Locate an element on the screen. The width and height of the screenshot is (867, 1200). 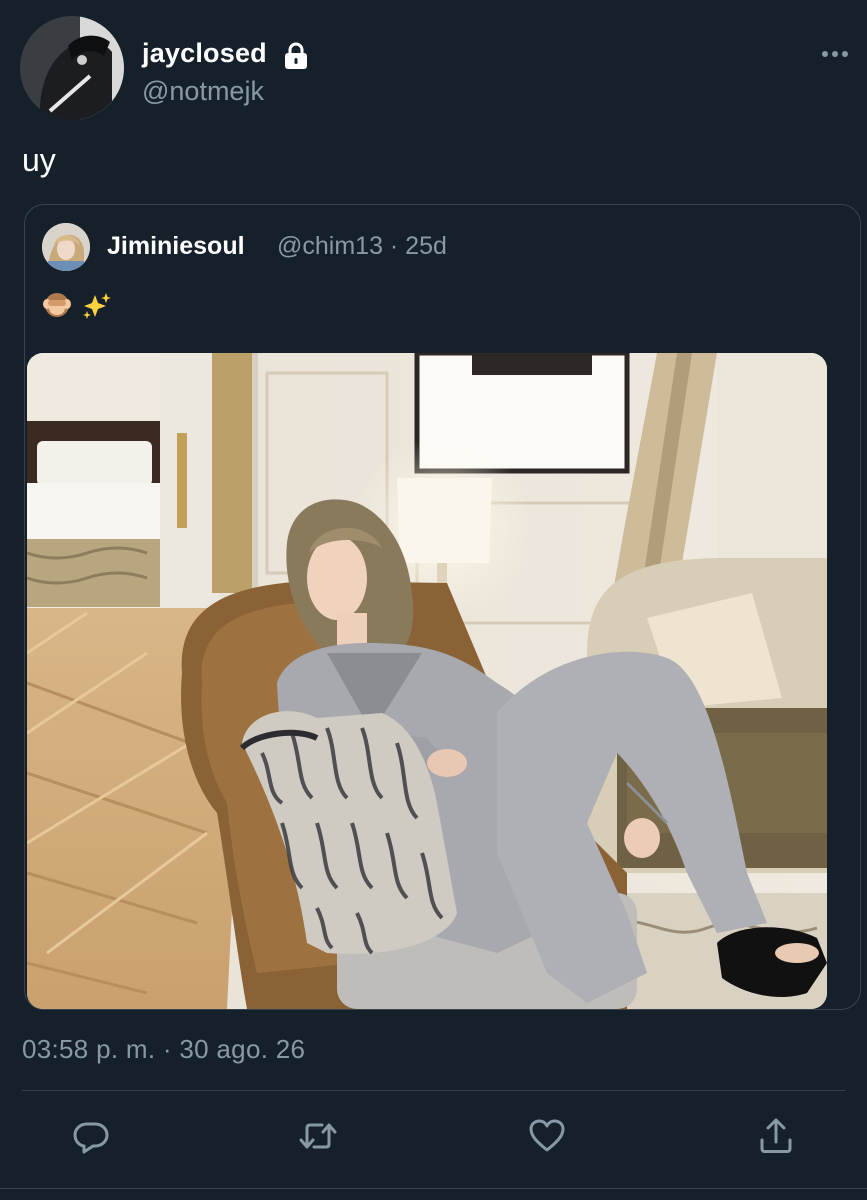
quoted-tweet-text: 🙈✨ is located at coordinates (78, 305).